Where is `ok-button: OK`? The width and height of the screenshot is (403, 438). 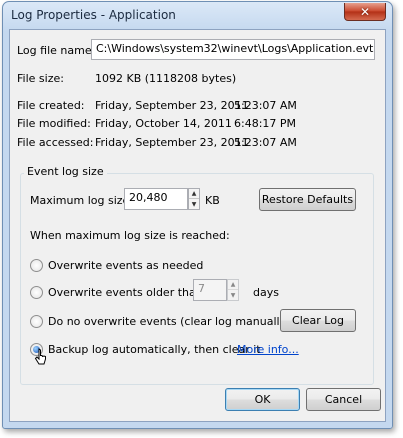 ok-button: OK is located at coordinates (262, 399).